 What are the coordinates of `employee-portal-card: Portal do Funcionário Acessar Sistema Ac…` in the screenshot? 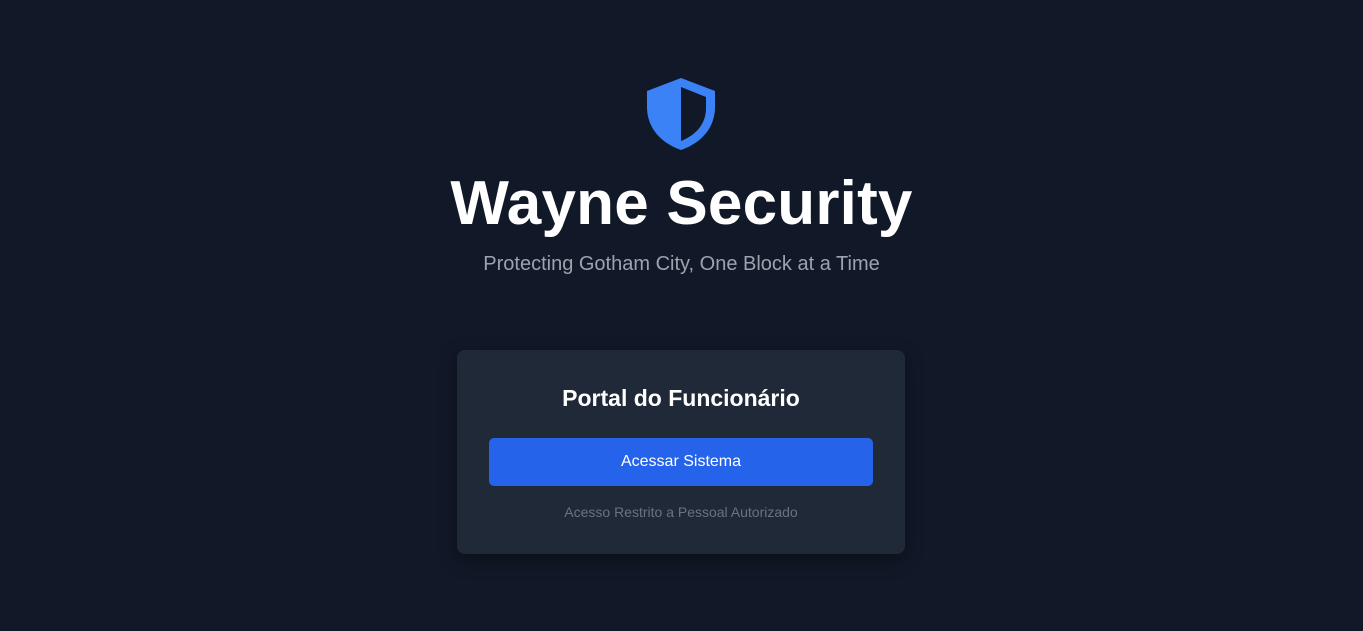 It's located at (681, 452).